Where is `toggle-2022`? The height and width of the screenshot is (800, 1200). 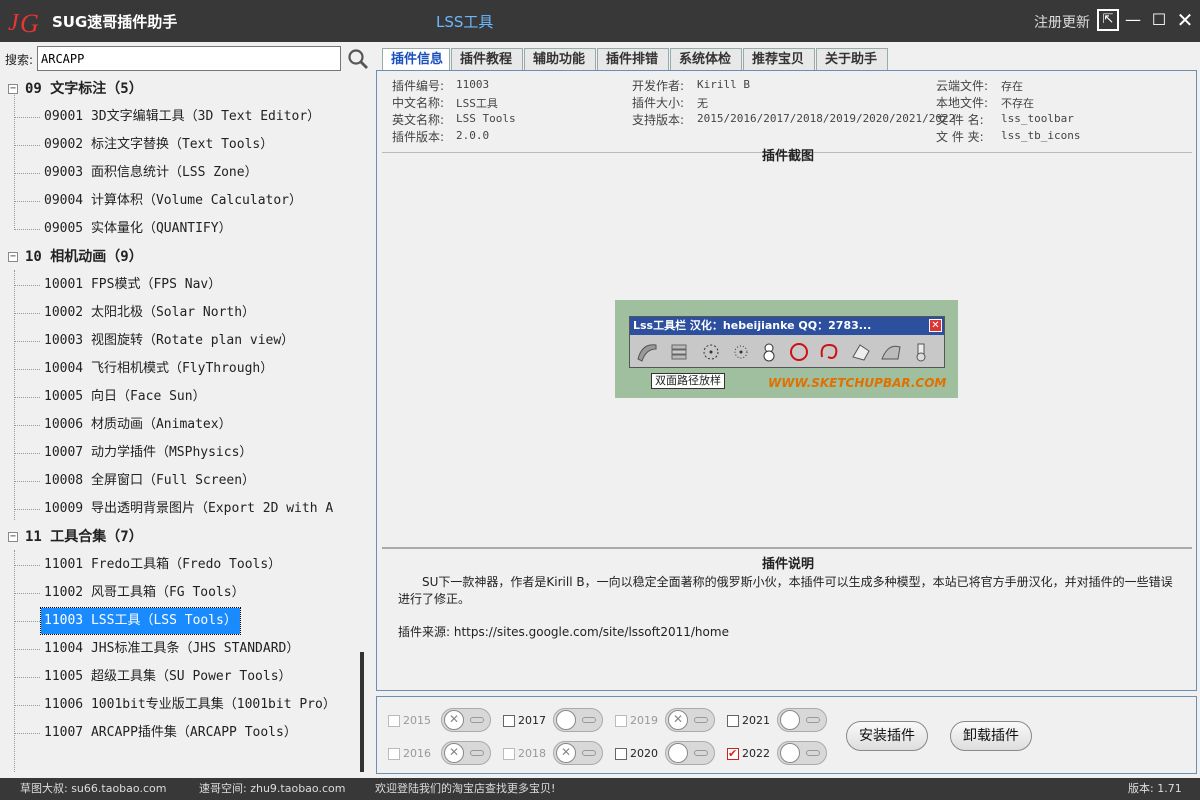
toggle-2022 is located at coordinates (802, 753).